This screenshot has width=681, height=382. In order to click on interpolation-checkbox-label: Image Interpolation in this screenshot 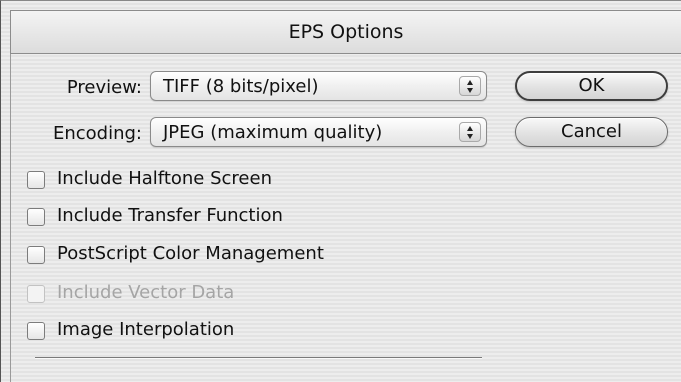, I will do `click(145, 329)`.